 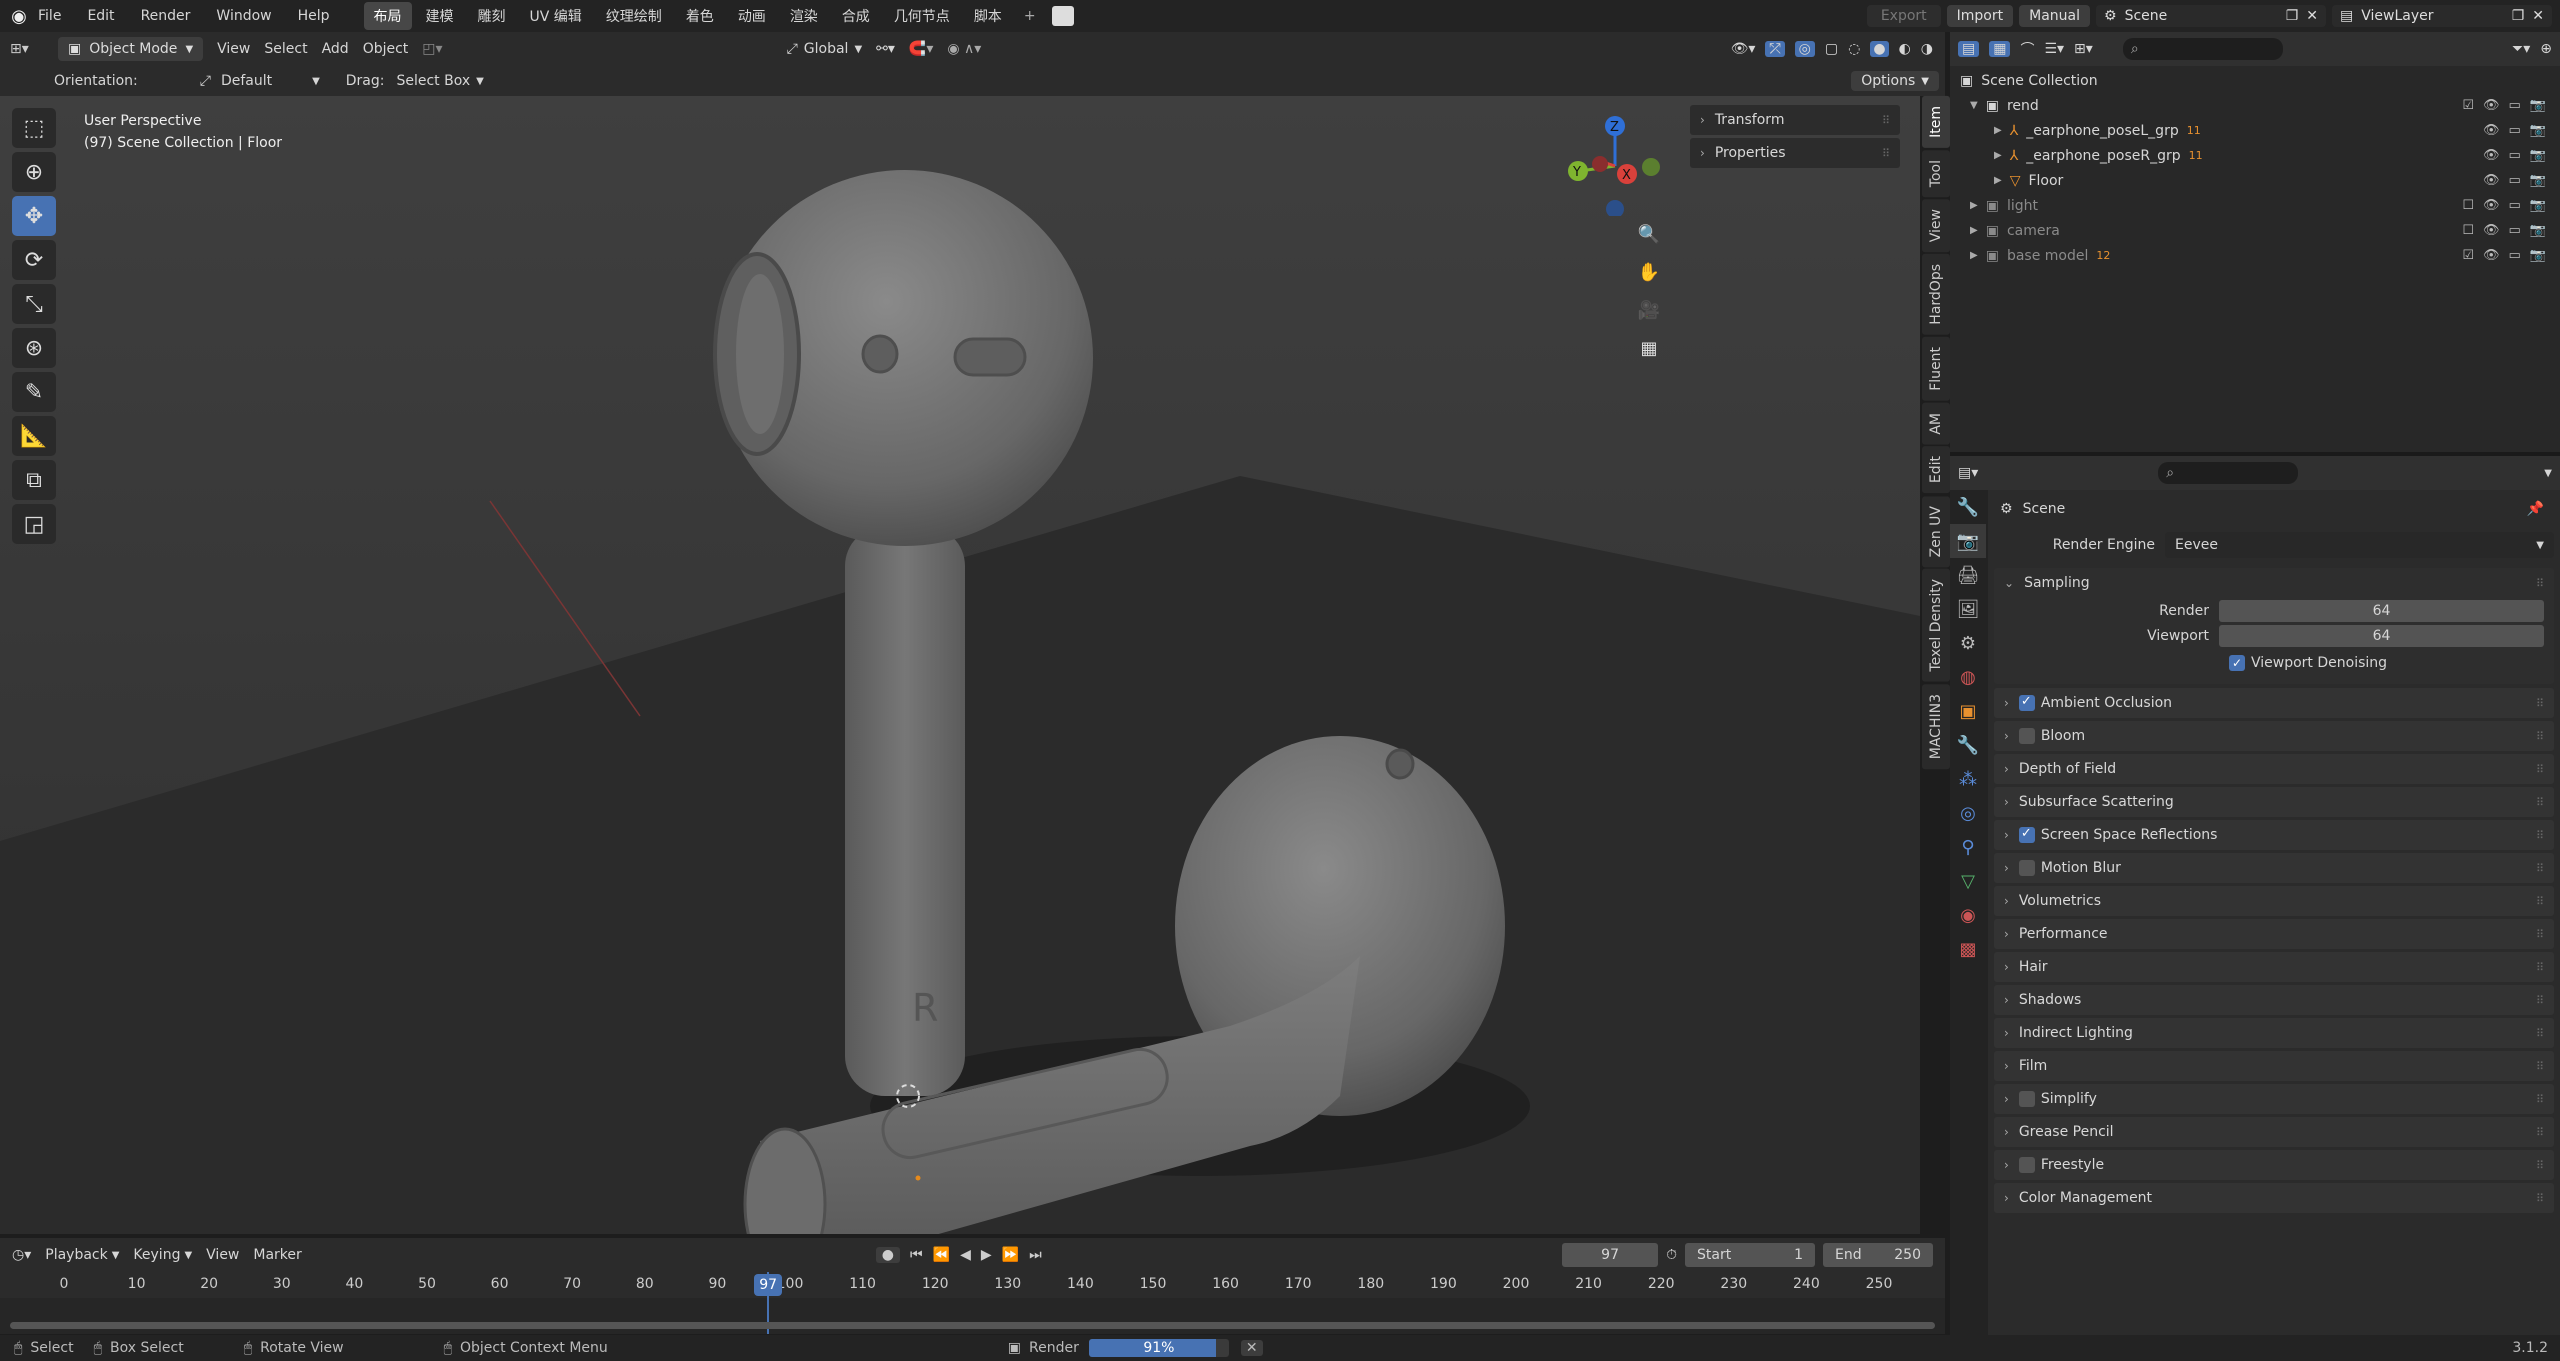 What do you see at coordinates (2255, 105) in the screenshot?
I see `outliner-item: ▼ ▣ rend ☑ 👁 ▭ 📷` at bounding box center [2255, 105].